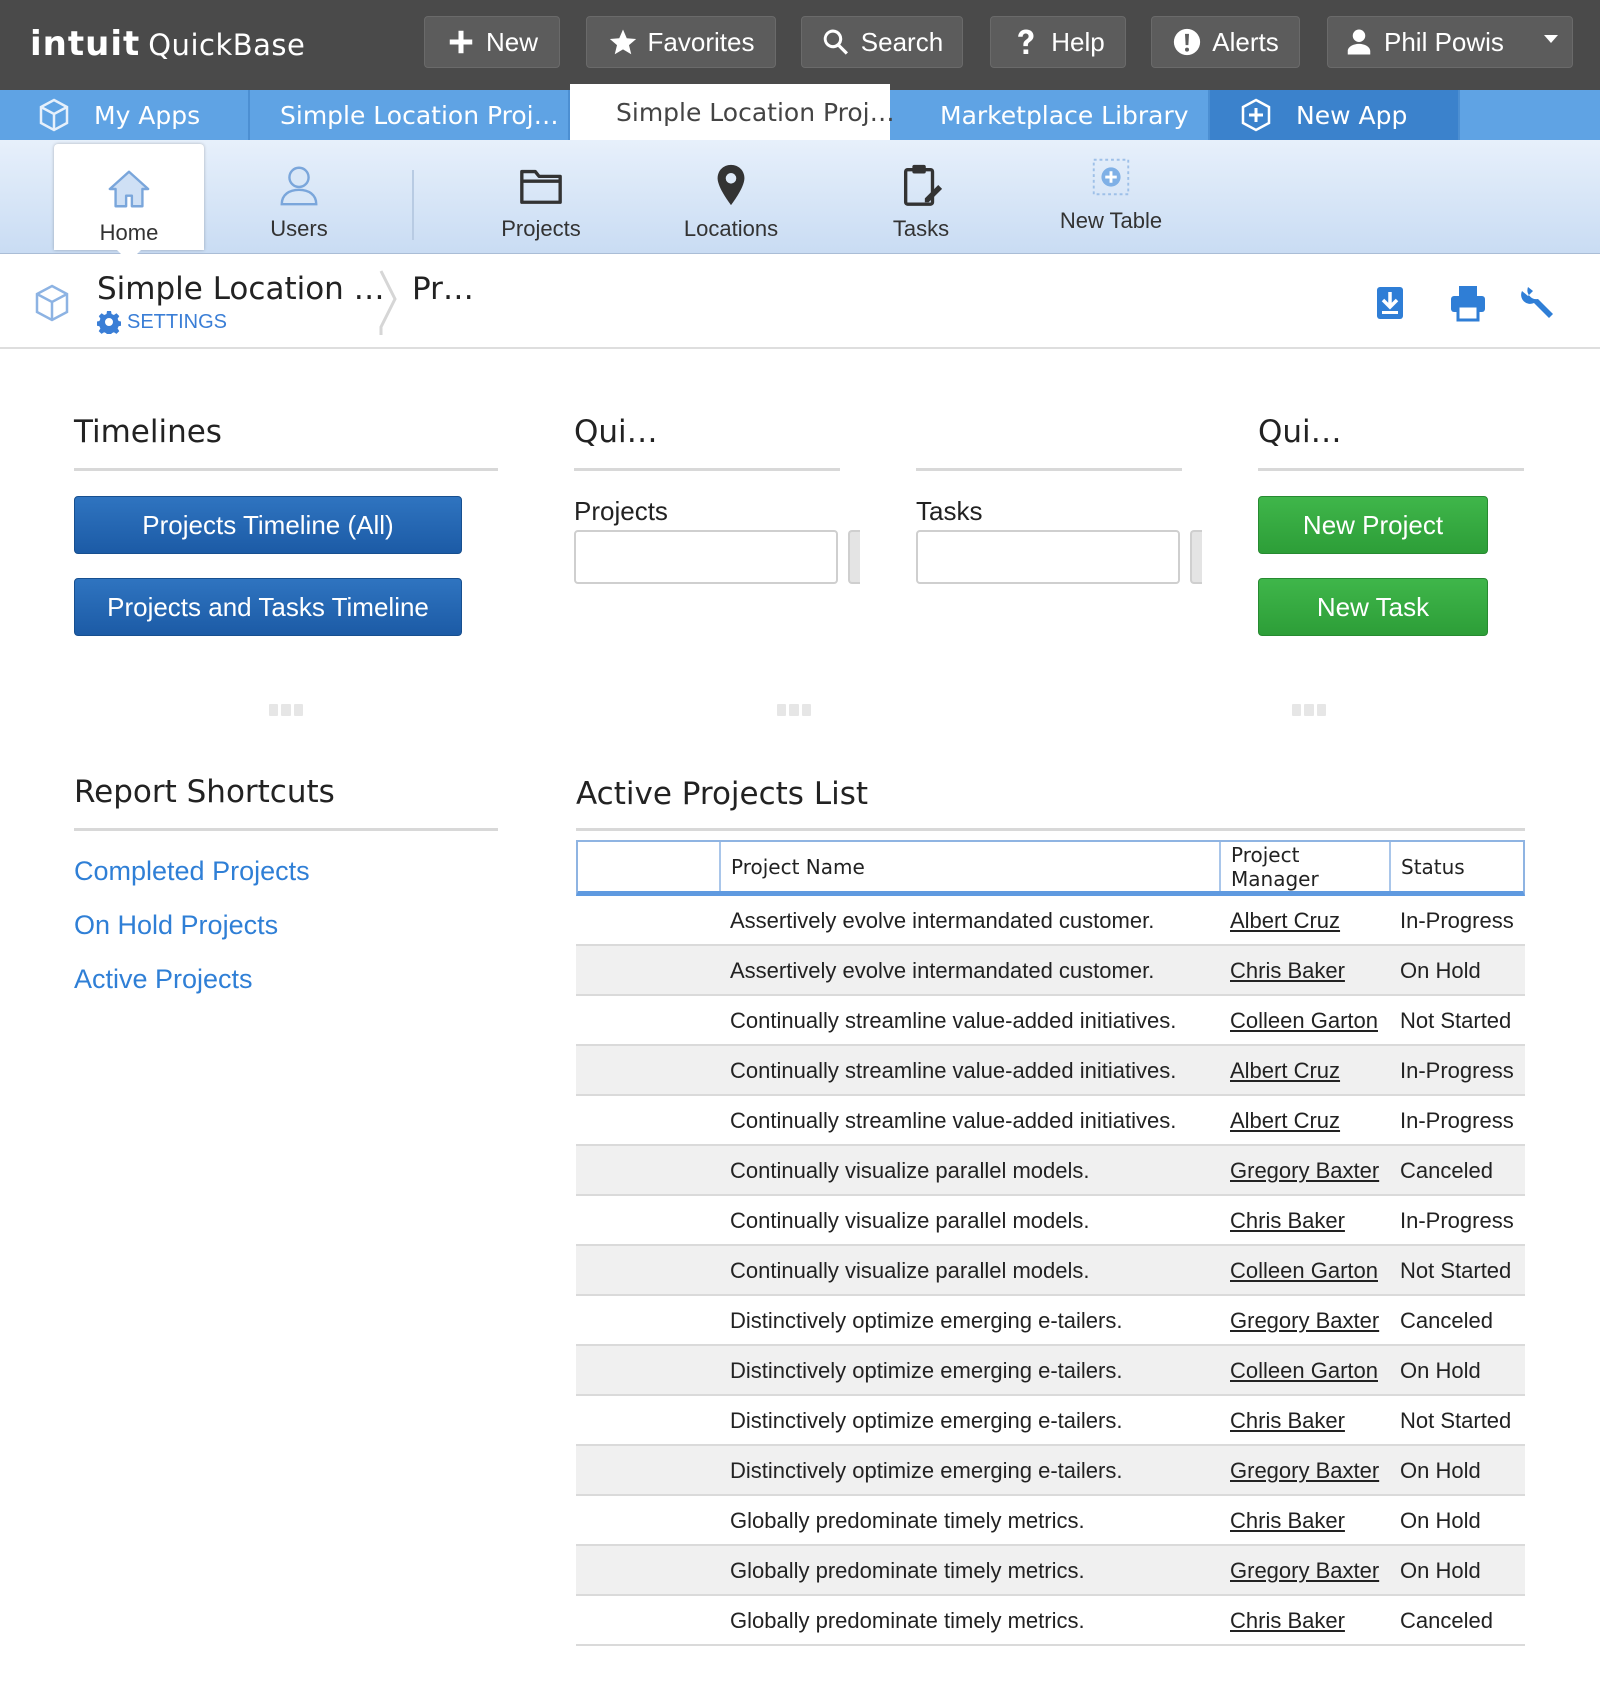 The width and height of the screenshot is (1600, 1682). Describe the element at coordinates (163, 979) in the screenshot. I see `active-projects-link: Active Projects` at that location.